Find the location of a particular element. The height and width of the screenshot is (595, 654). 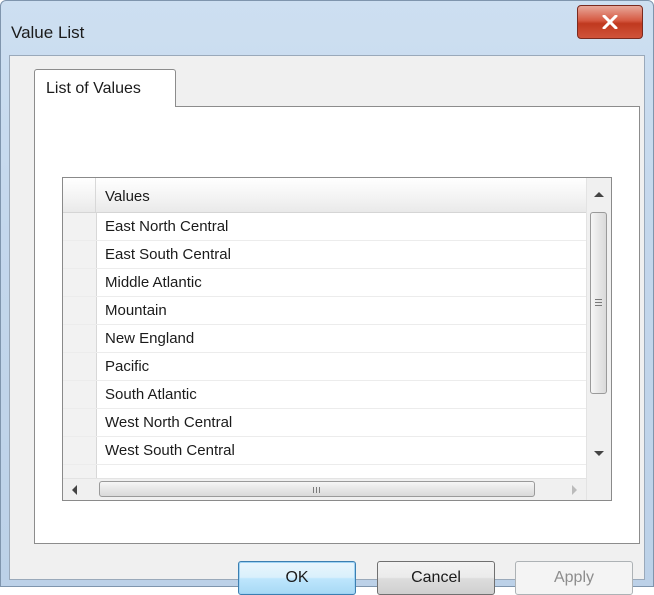

list-item: South Atlantic is located at coordinates (324, 395).